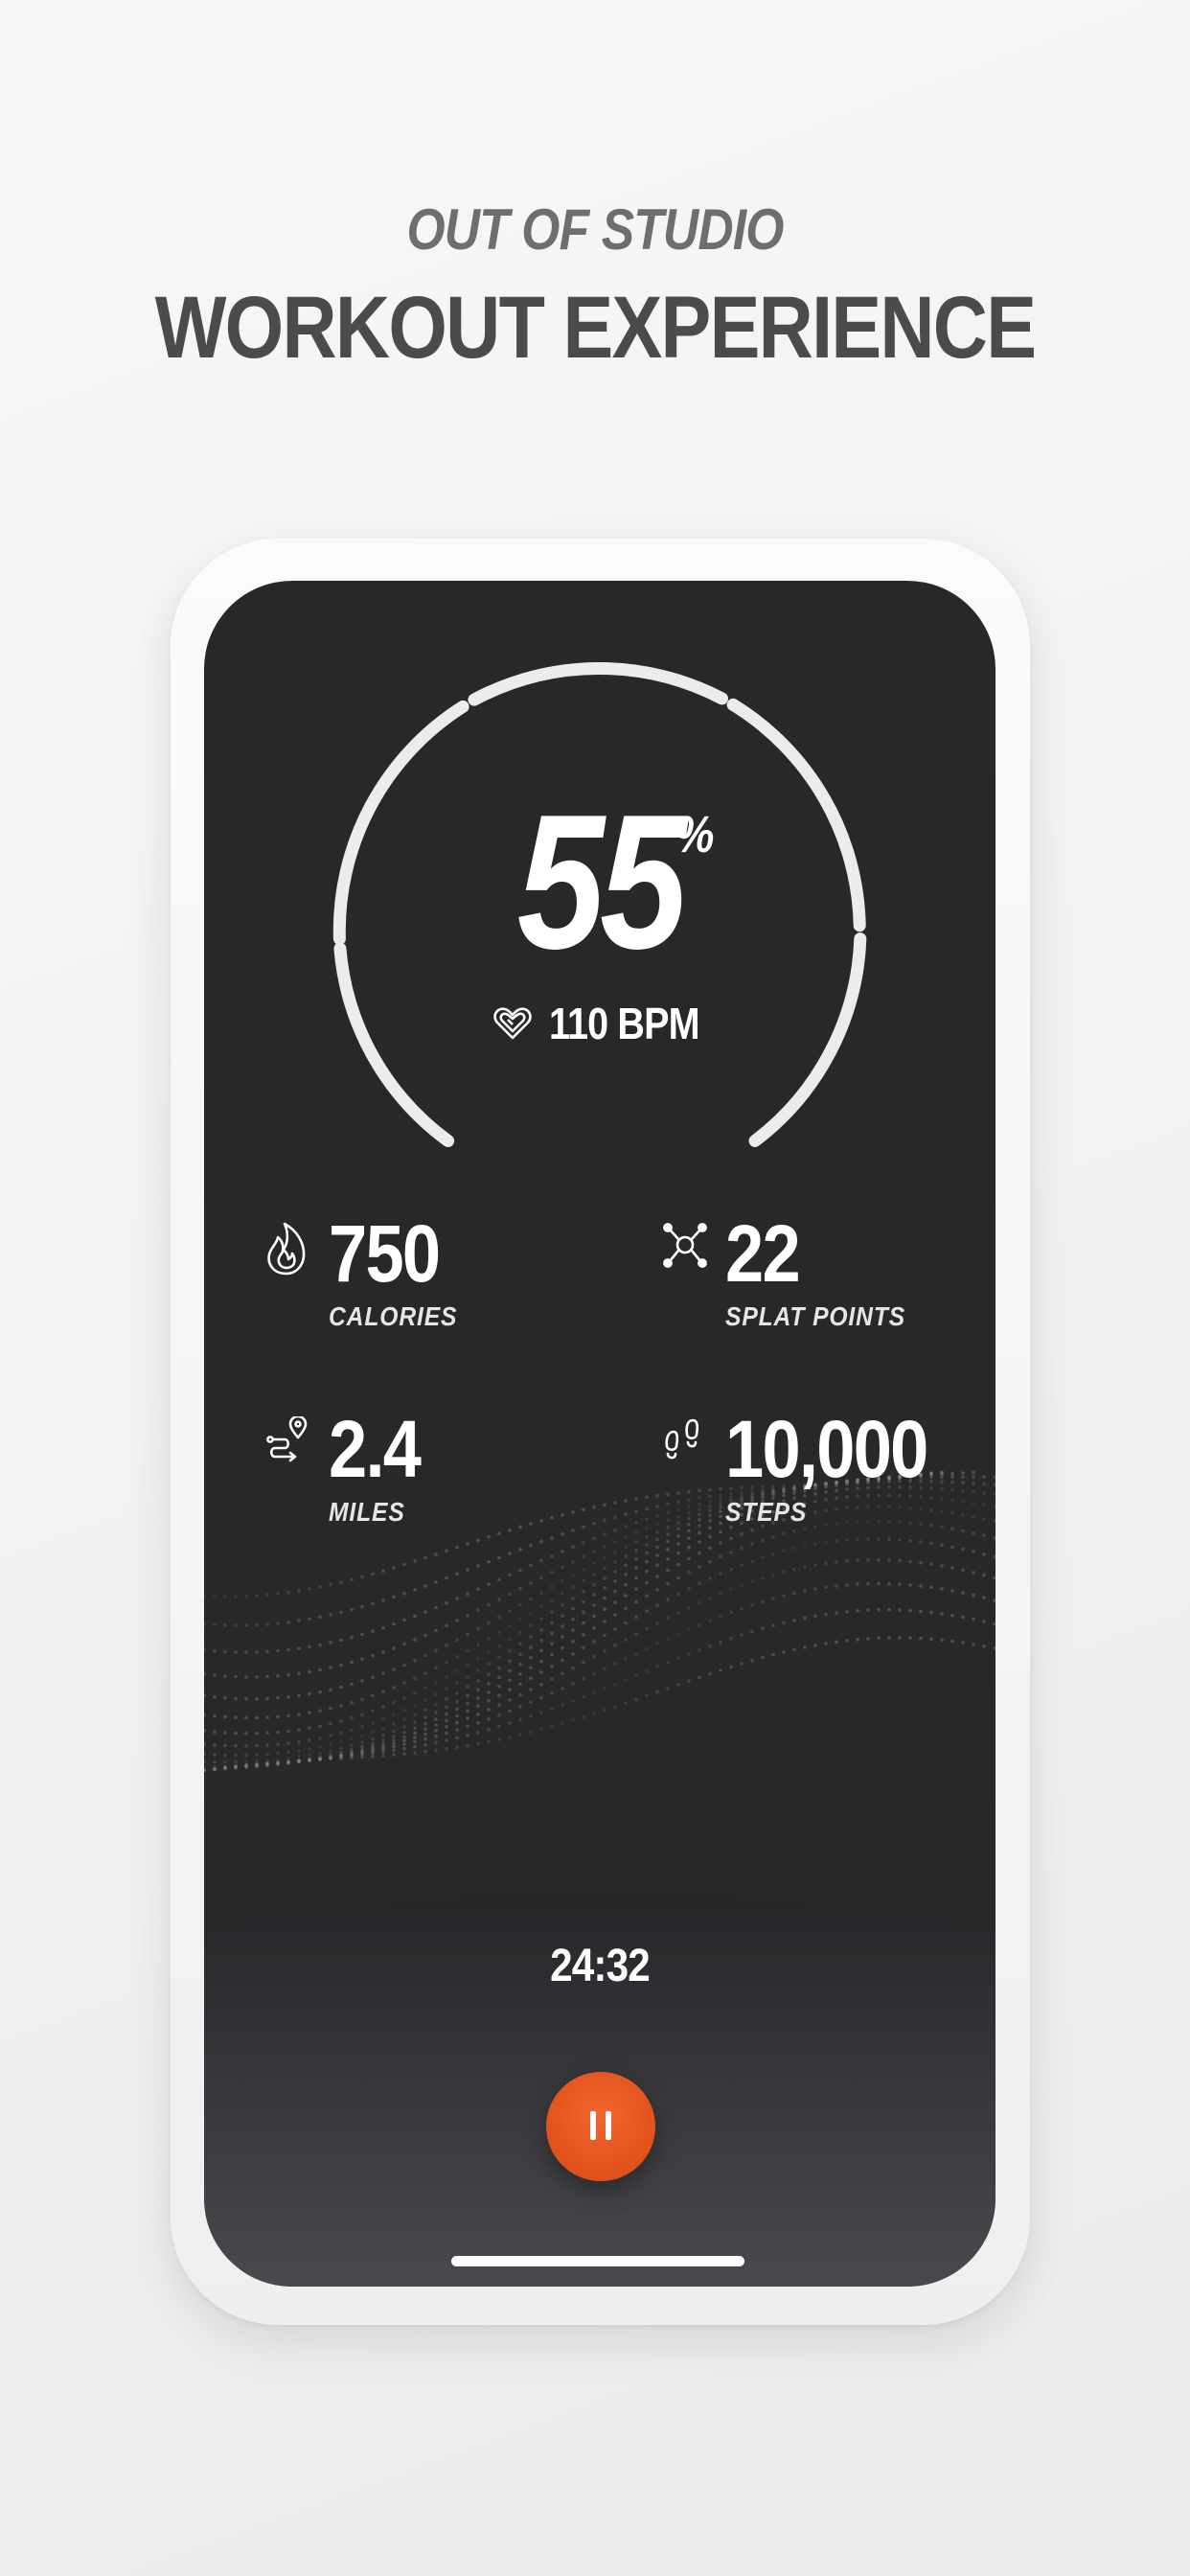 Image resolution: width=1190 pixels, height=2576 pixels. What do you see at coordinates (683, 1445) in the screenshot?
I see `footprints-icon` at bounding box center [683, 1445].